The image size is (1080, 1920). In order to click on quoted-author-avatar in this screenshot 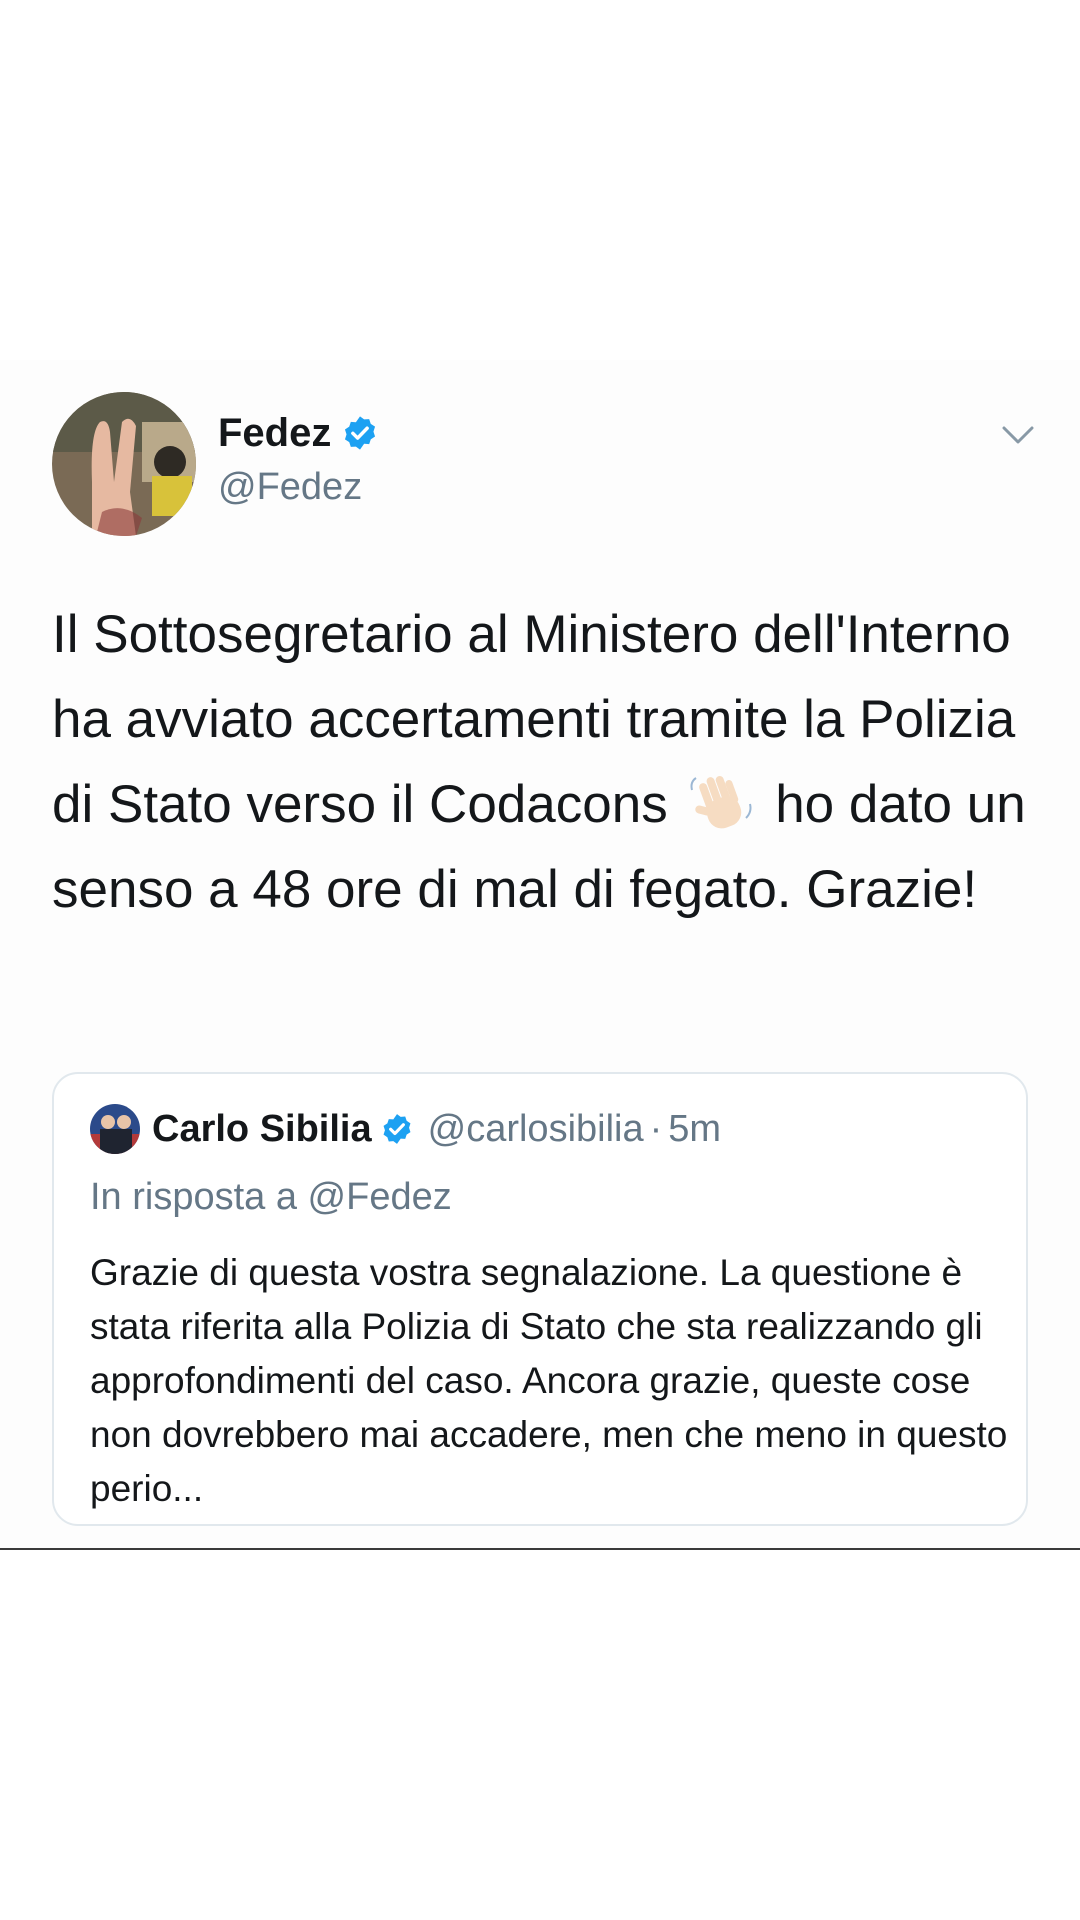, I will do `click(115, 1129)`.